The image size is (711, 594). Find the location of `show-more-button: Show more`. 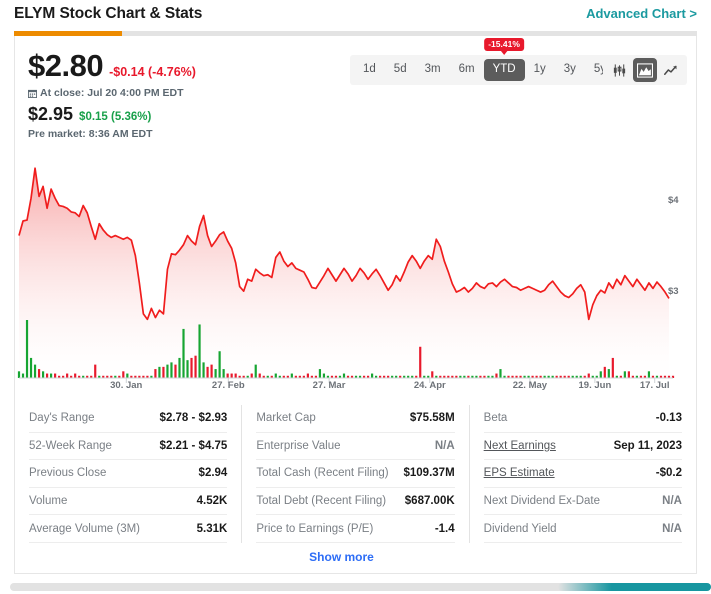

show-more-button: Show more is located at coordinates (341, 557).